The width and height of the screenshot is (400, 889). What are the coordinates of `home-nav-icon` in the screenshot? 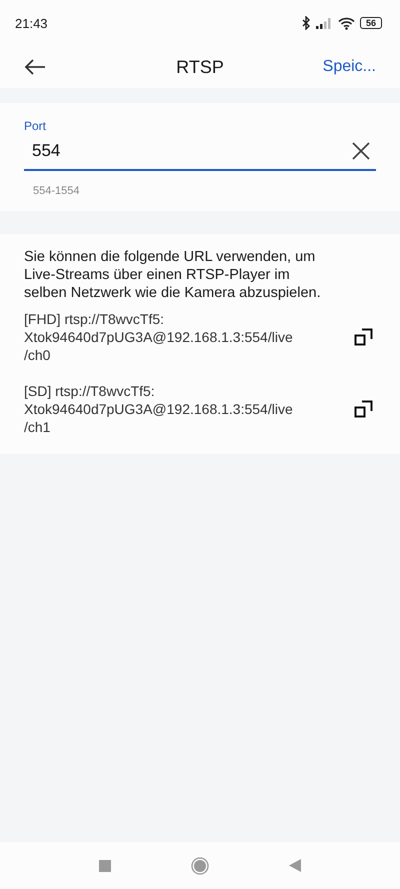 It's located at (200, 865).